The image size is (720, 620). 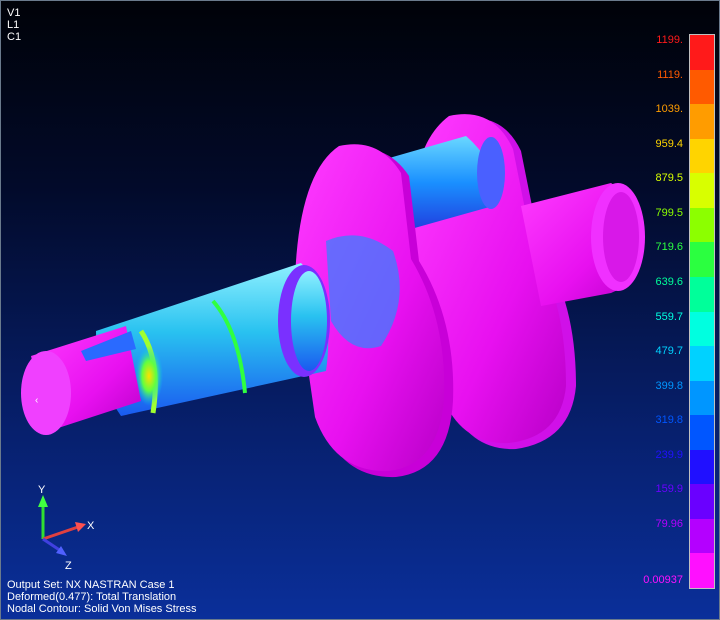 I want to click on legend-value: 879.5, so click(x=669, y=178).